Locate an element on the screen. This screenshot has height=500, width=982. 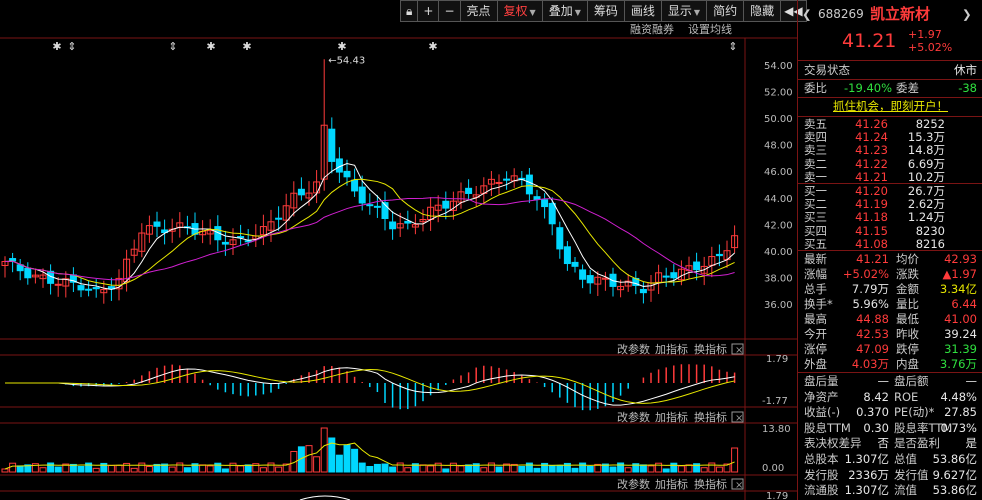
fundamental-label: 净资产 is located at coordinates (821, 396).